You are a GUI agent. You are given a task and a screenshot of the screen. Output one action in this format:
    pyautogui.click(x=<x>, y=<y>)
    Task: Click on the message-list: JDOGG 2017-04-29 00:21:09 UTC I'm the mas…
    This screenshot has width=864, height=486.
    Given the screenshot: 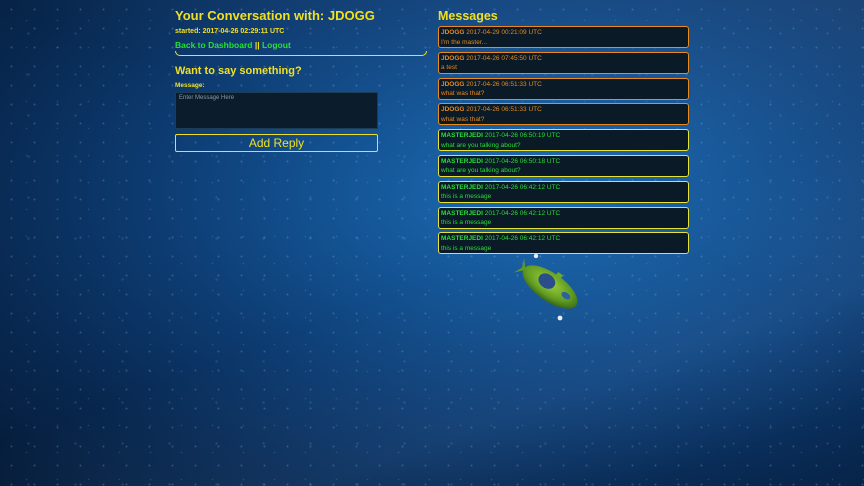 What is the action you would take?
    pyautogui.click(x=563, y=140)
    